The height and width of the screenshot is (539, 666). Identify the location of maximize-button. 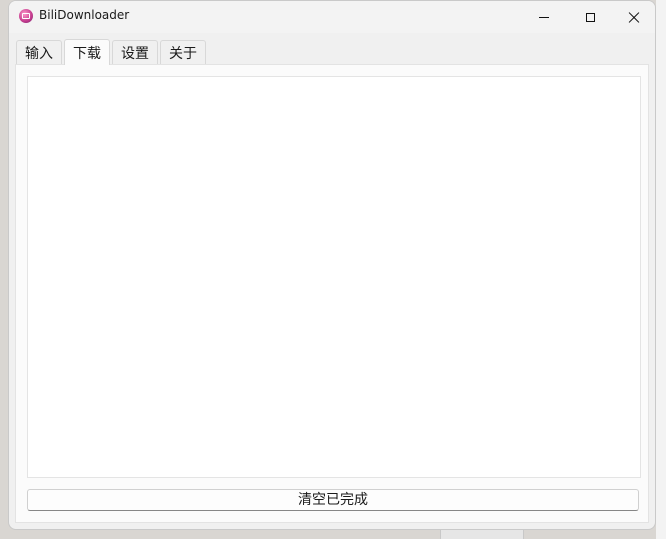
(590, 17).